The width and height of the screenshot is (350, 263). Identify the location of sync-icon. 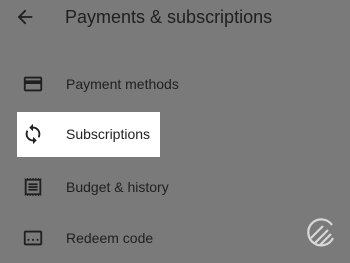
(33, 134).